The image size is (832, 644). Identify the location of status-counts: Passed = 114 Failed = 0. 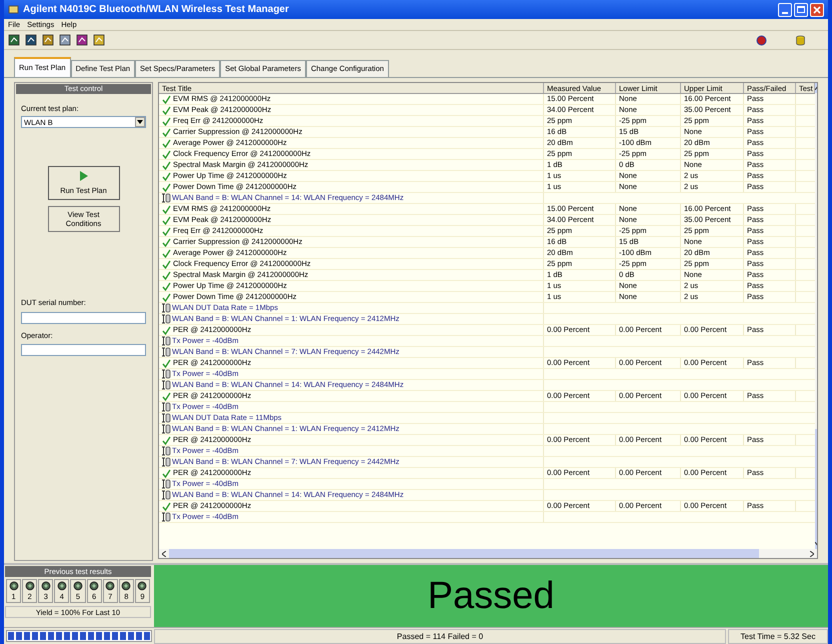
(440, 636).